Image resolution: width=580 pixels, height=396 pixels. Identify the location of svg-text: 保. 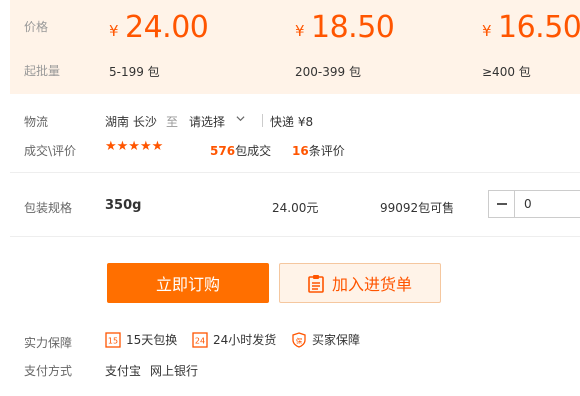
(299, 340).